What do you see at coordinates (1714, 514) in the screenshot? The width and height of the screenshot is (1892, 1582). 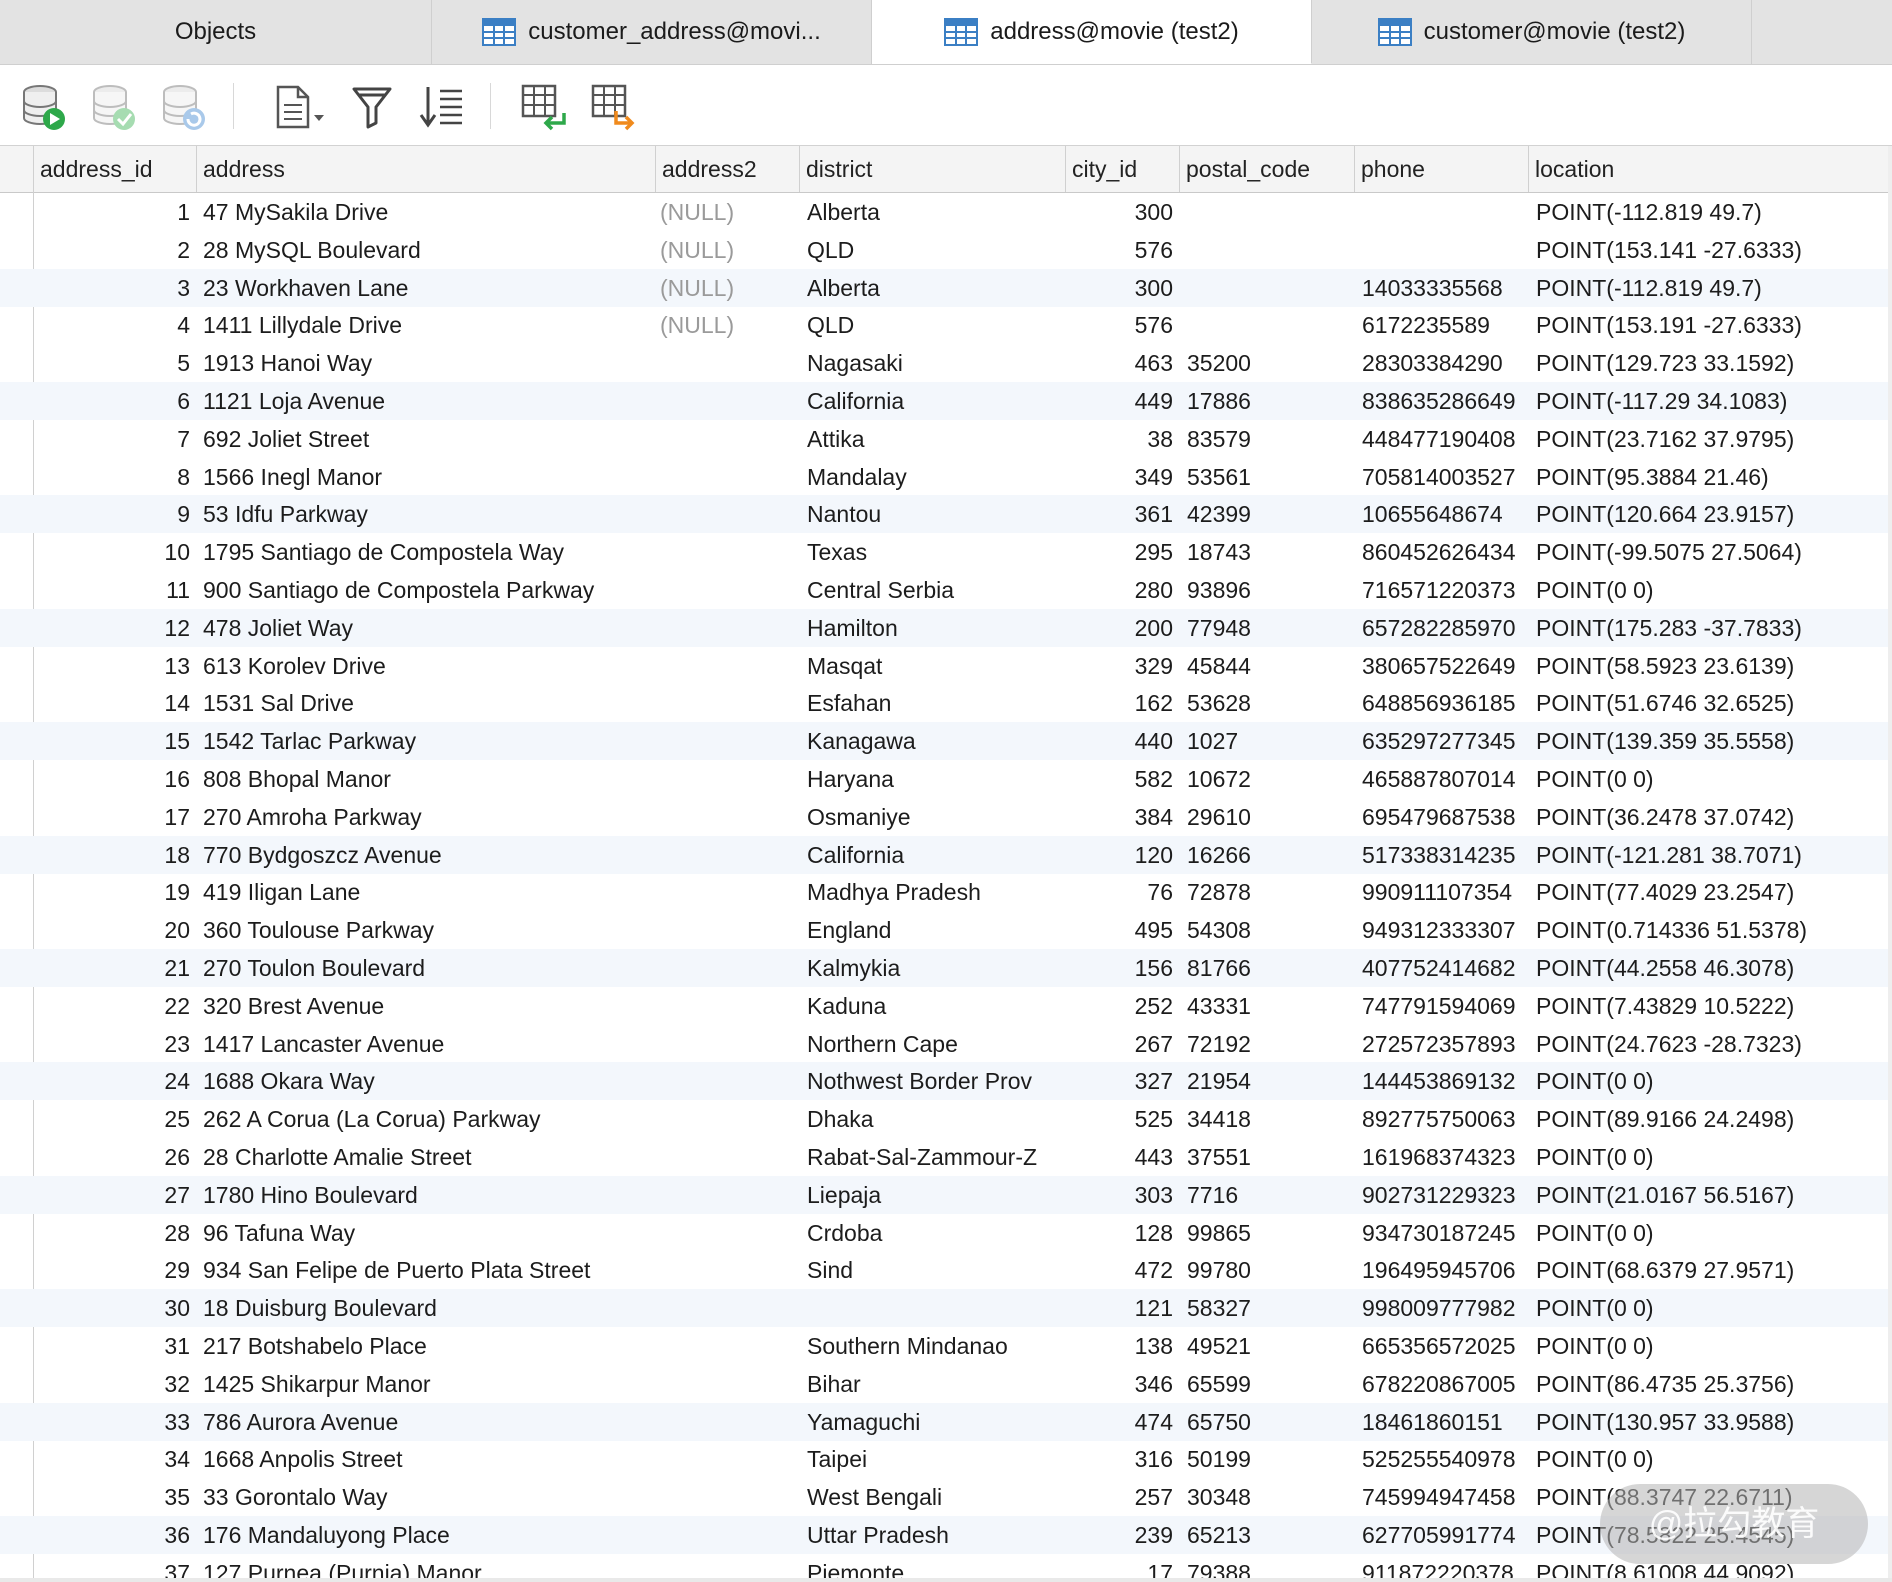 I see `cell-location: POINT(120.664 23.9157)` at bounding box center [1714, 514].